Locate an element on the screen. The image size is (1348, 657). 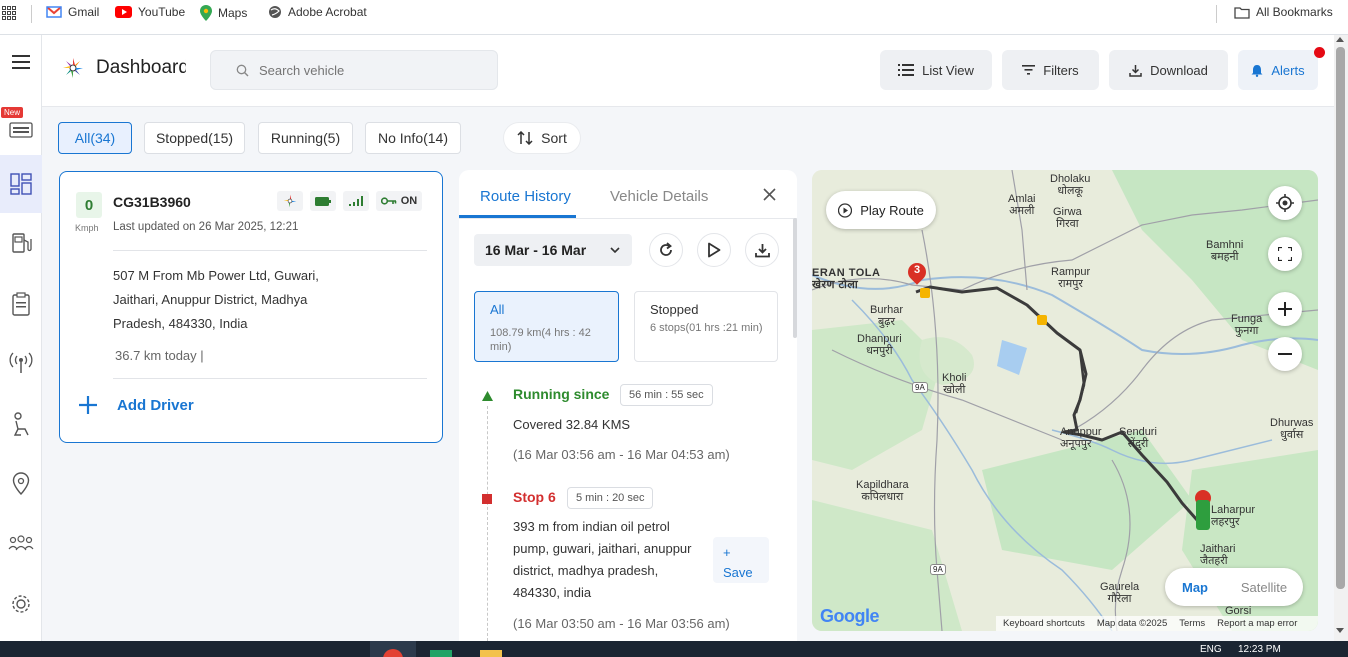
driver-seat-icon is located at coordinates (21, 424).